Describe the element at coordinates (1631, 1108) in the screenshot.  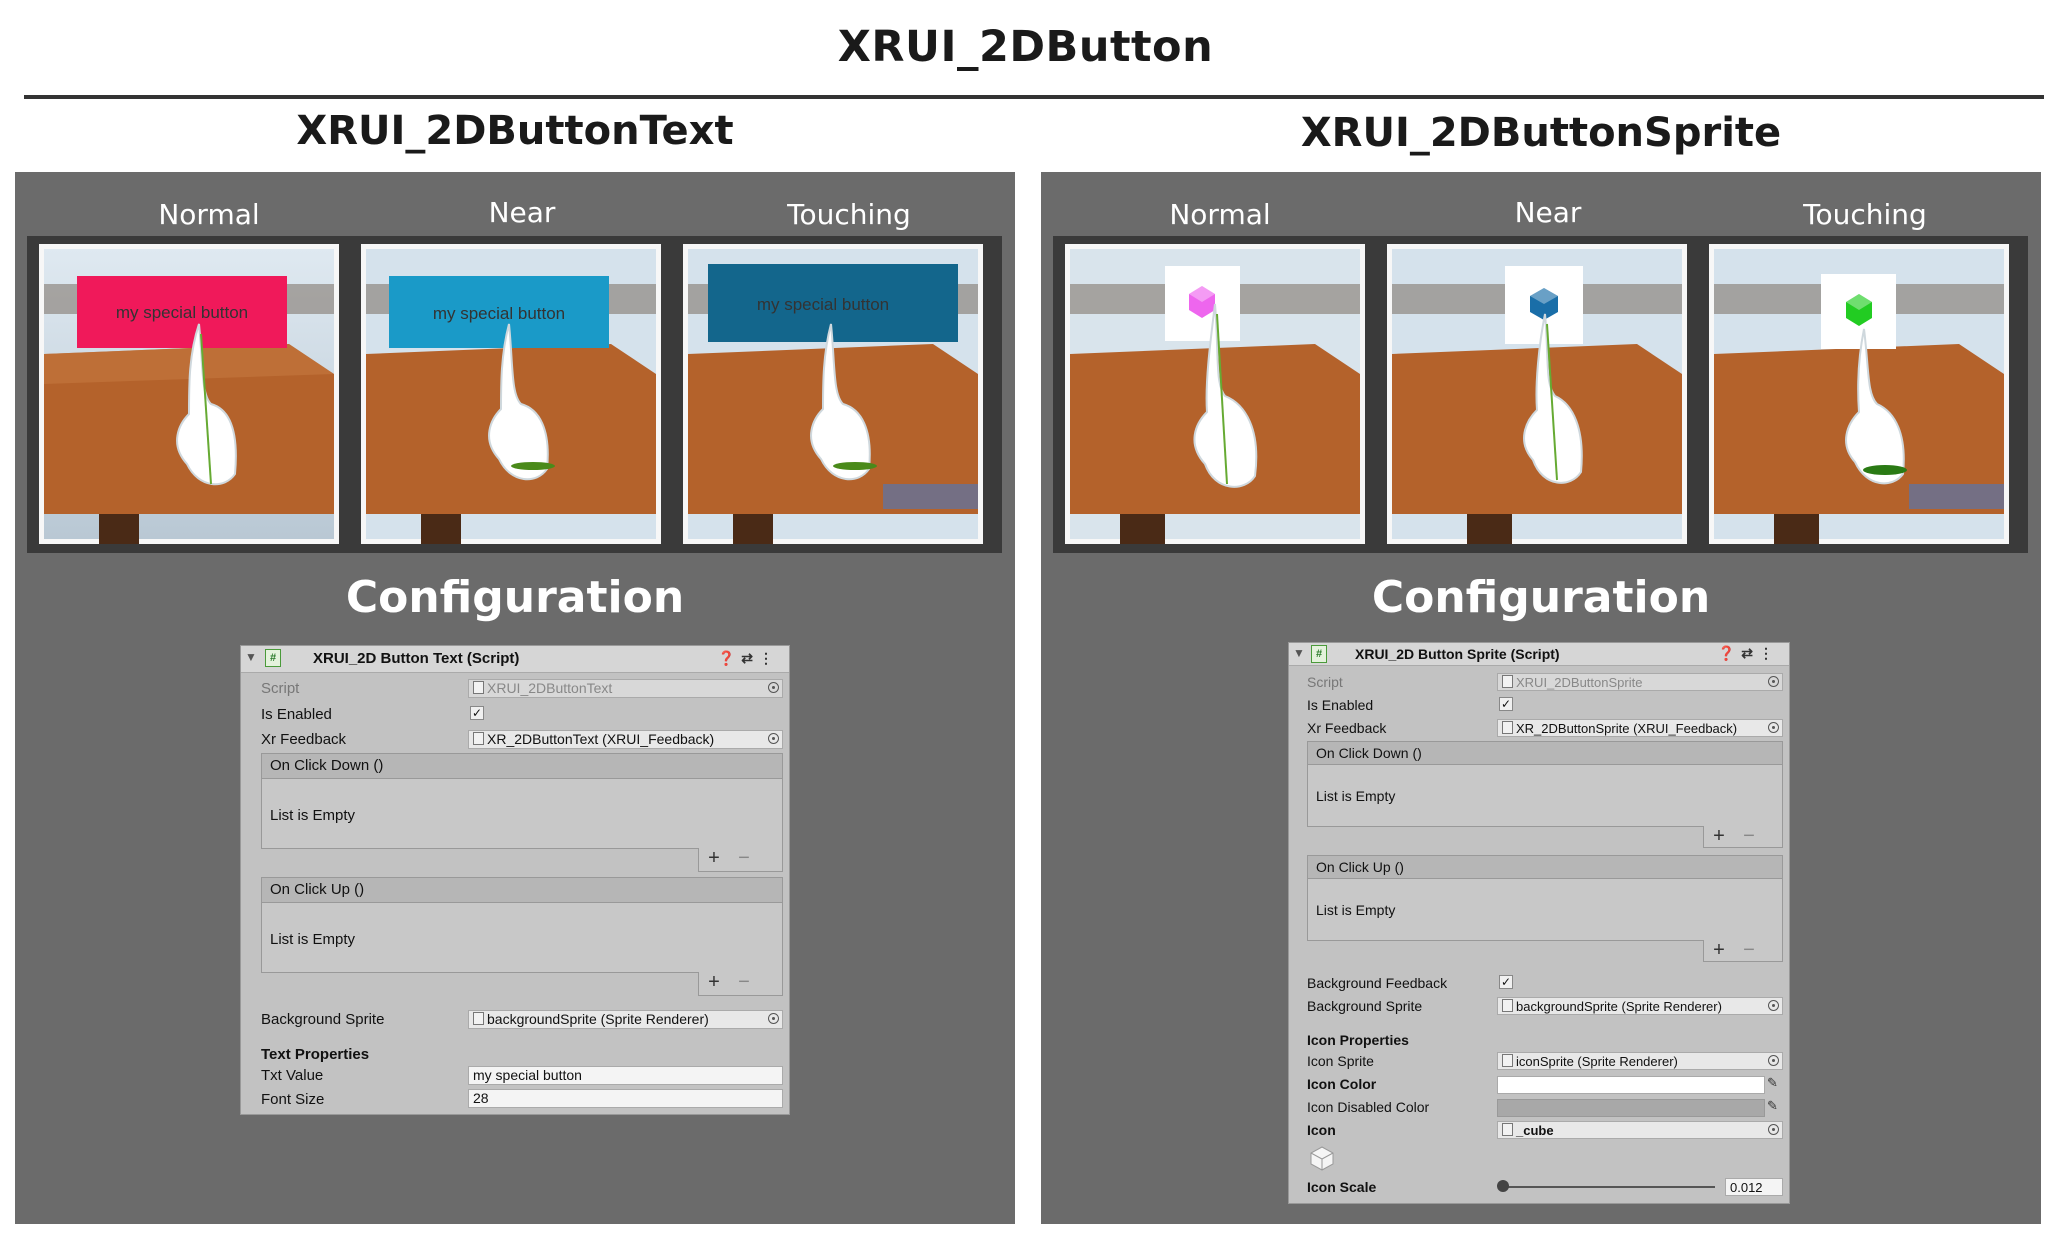
I see `icon-disabled-color-swatch` at that location.